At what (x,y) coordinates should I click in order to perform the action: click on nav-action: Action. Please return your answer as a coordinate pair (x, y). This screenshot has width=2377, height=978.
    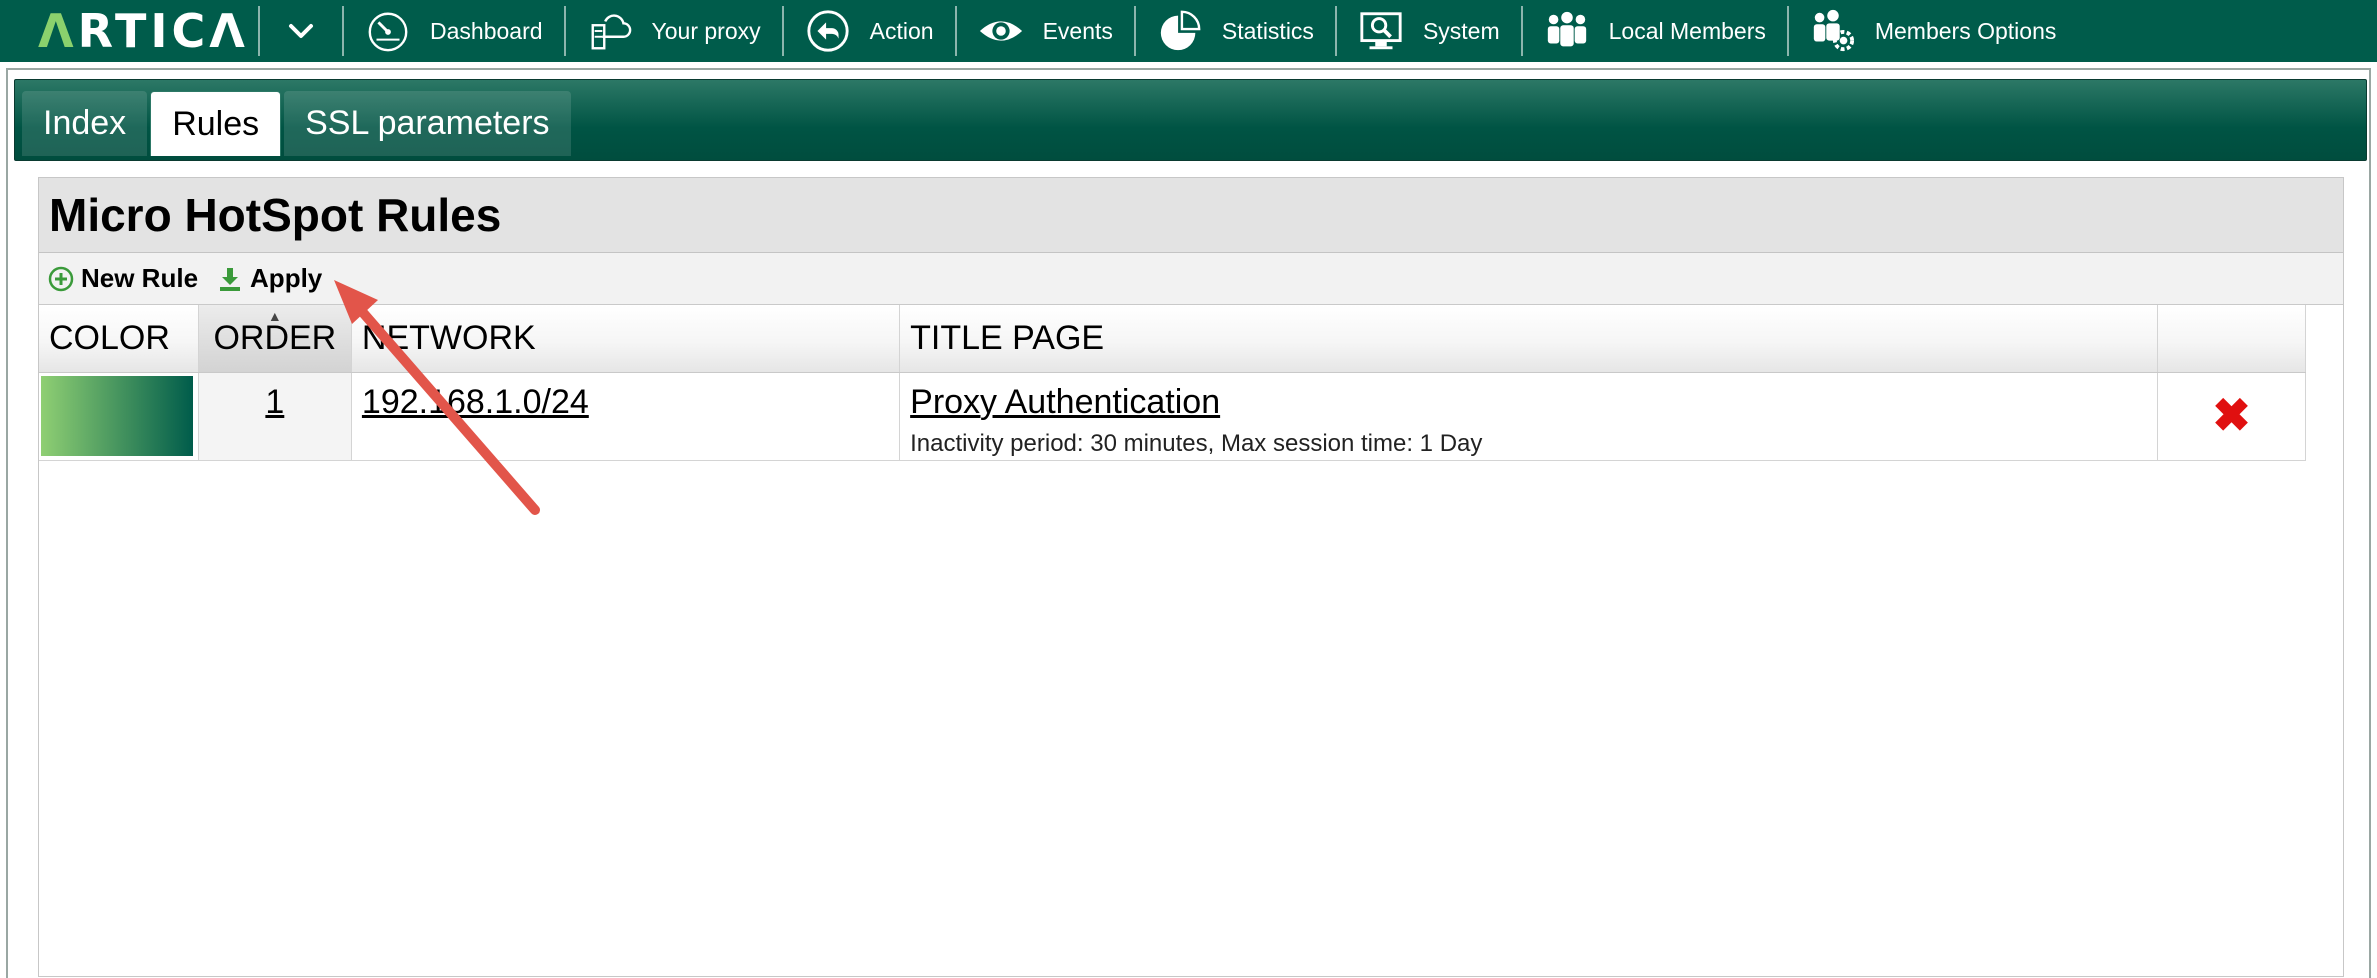
    Looking at the image, I should click on (869, 31).